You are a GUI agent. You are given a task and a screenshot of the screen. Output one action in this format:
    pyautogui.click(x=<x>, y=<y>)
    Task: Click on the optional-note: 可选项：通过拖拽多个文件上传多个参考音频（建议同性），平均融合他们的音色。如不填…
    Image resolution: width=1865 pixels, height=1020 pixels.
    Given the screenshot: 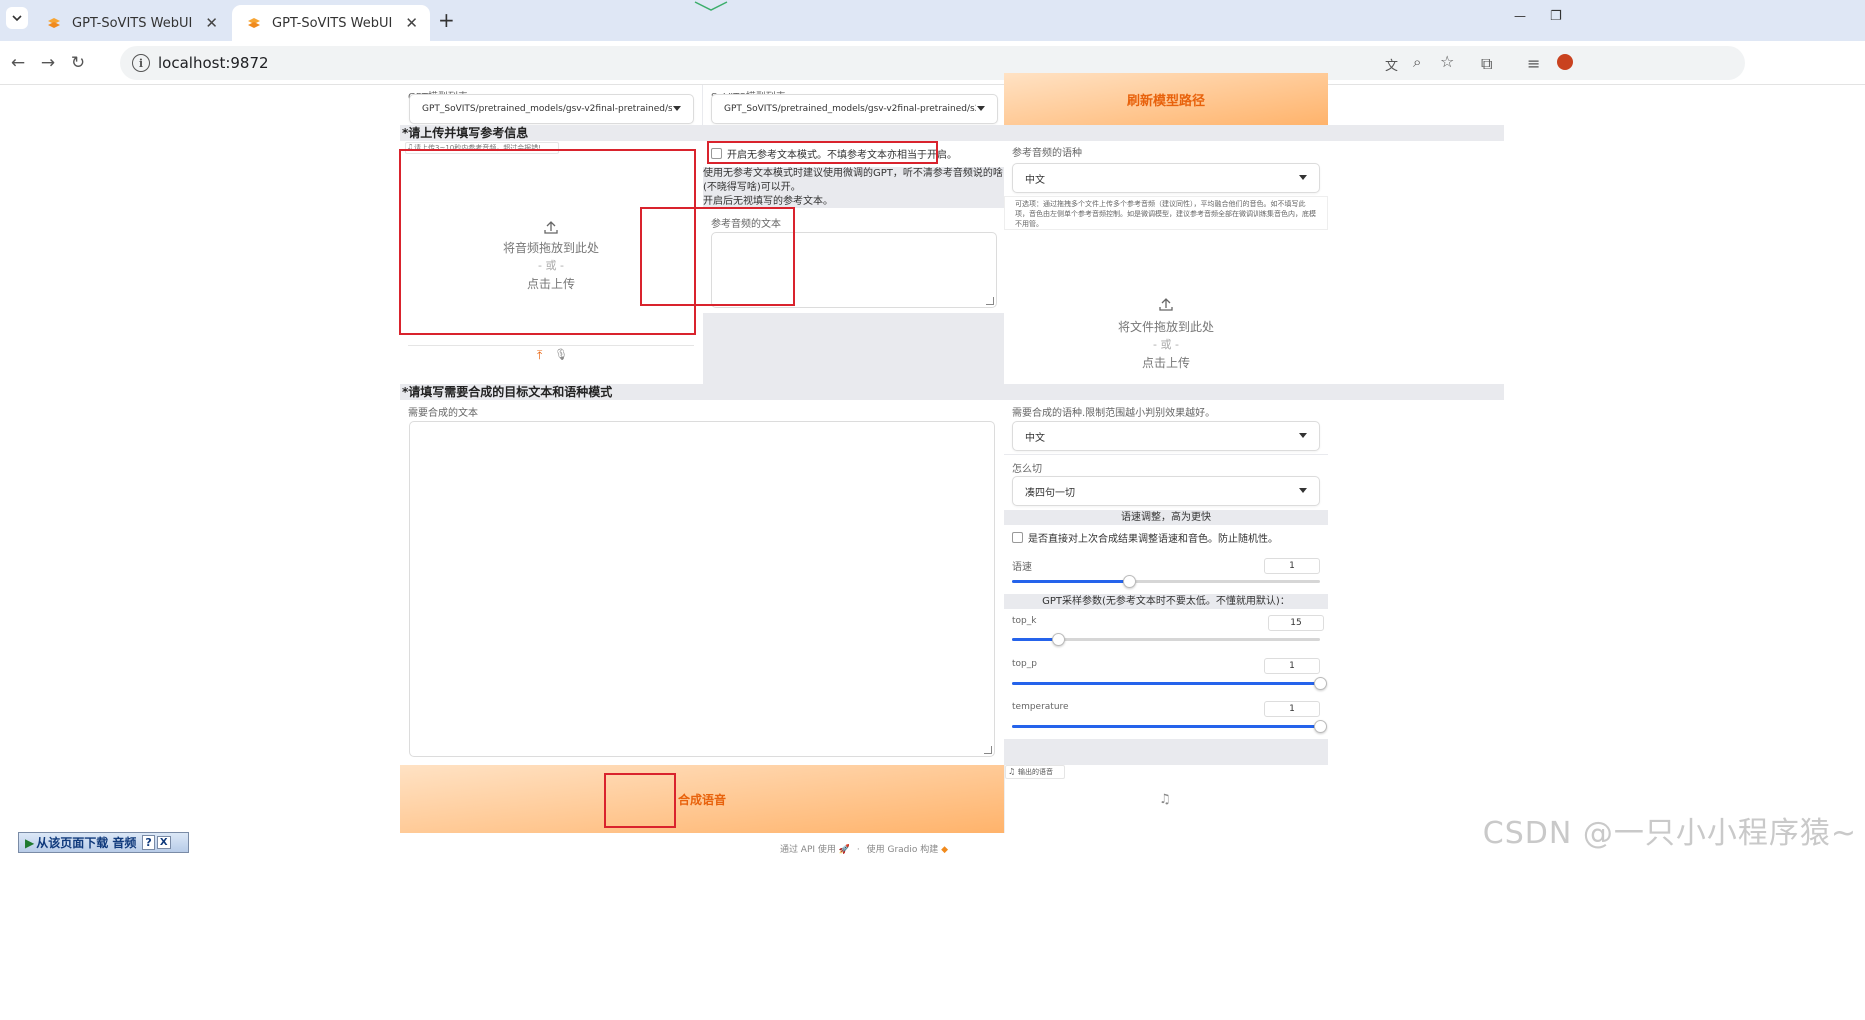 What is the action you would take?
    pyautogui.click(x=1165, y=214)
    